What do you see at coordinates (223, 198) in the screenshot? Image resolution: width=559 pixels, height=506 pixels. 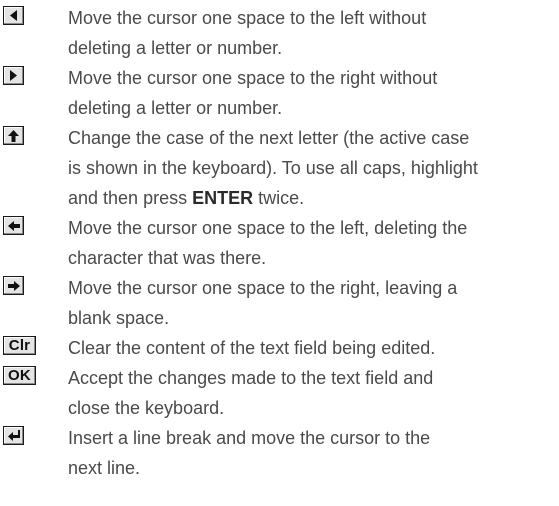 I see `enter-key-label: ENTER` at bounding box center [223, 198].